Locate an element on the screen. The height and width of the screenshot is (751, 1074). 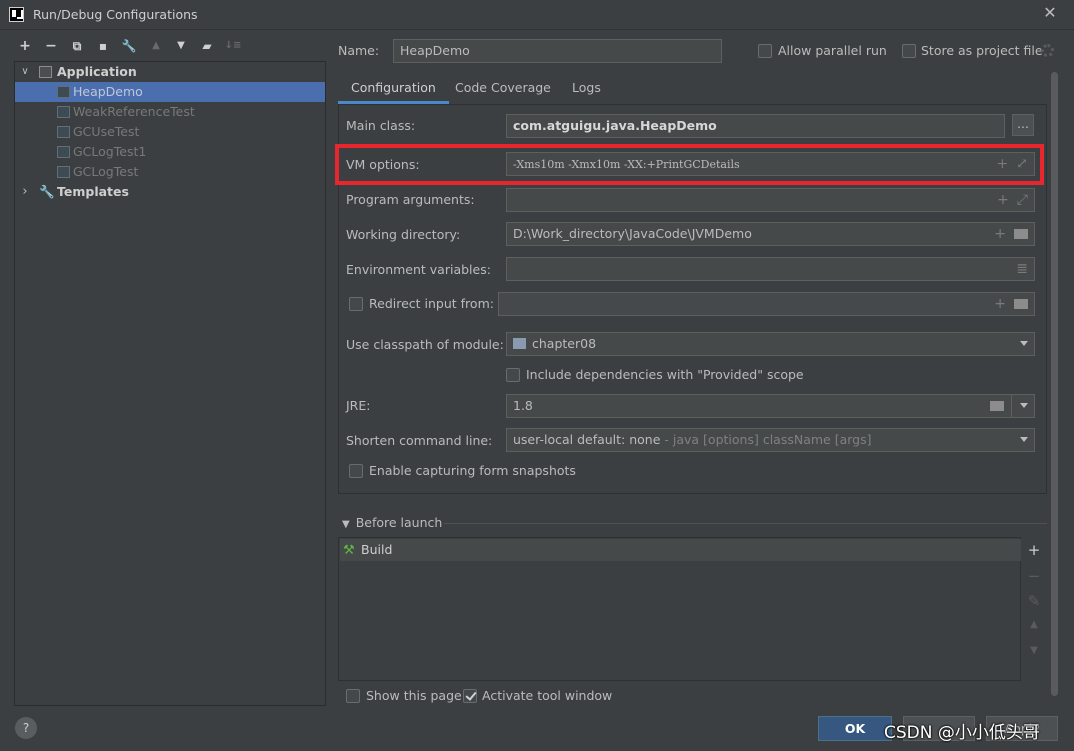
include-provided-checkbox is located at coordinates (513, 375).